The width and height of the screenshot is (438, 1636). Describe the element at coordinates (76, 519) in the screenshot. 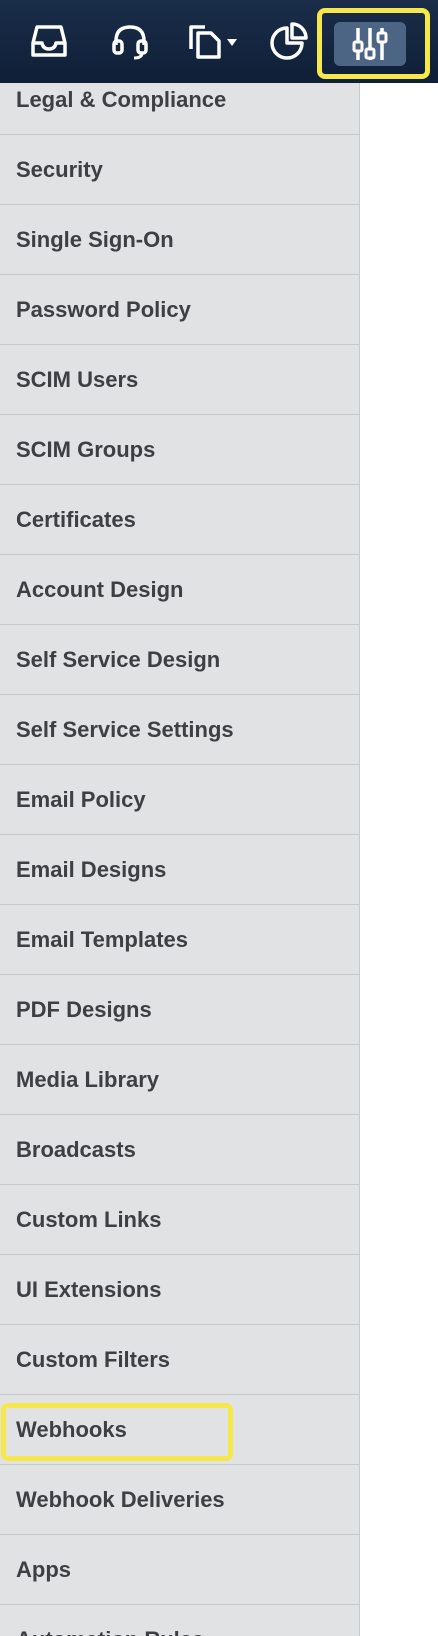

I see `sidebar-item-label: Certificates` at that location.